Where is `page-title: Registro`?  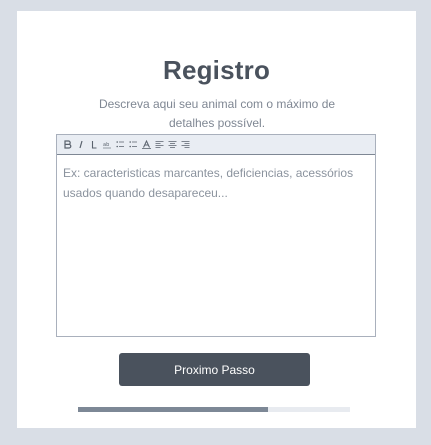 page-title: Registro is located at coordinates (216, 70).